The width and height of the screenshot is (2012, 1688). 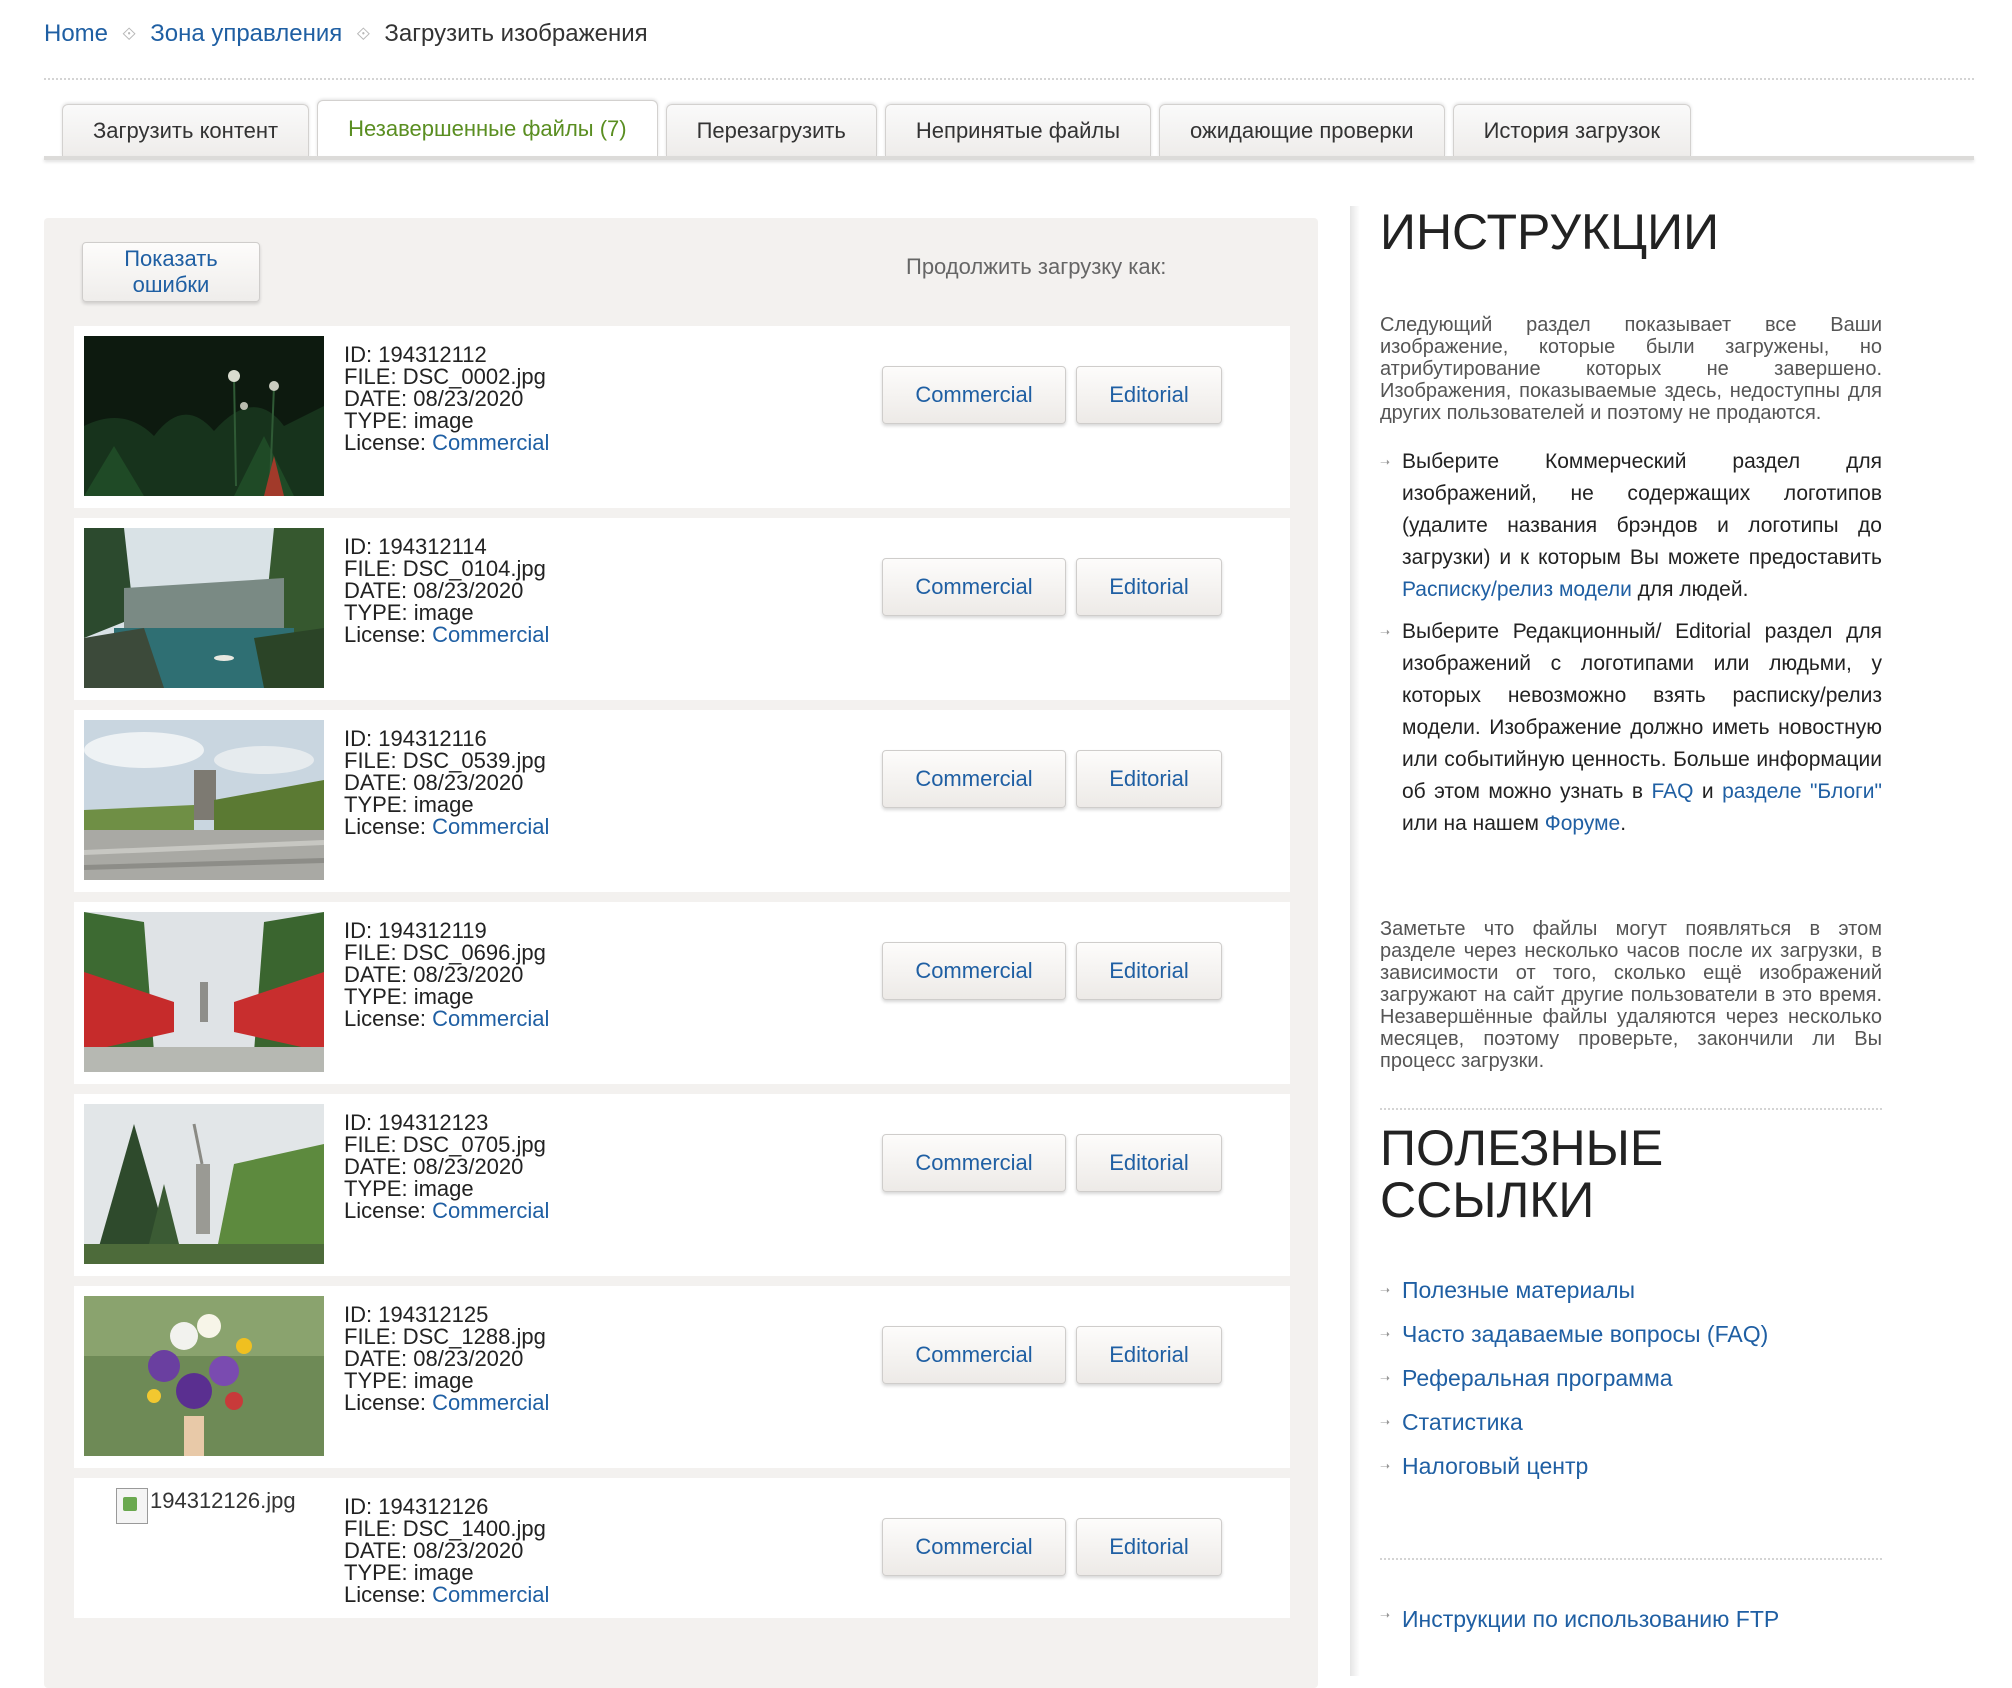 I want to click on instructions-title: ИНСТРУКЦИИ, so click(x=1550, y=232).